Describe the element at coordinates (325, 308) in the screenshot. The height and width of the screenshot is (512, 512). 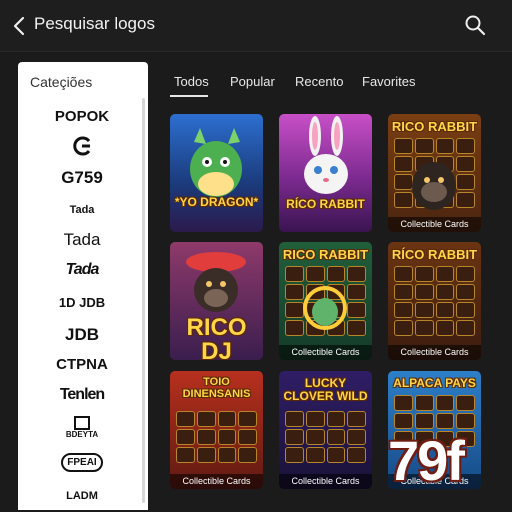
I see `crowned-frog-art-icon` at that location.